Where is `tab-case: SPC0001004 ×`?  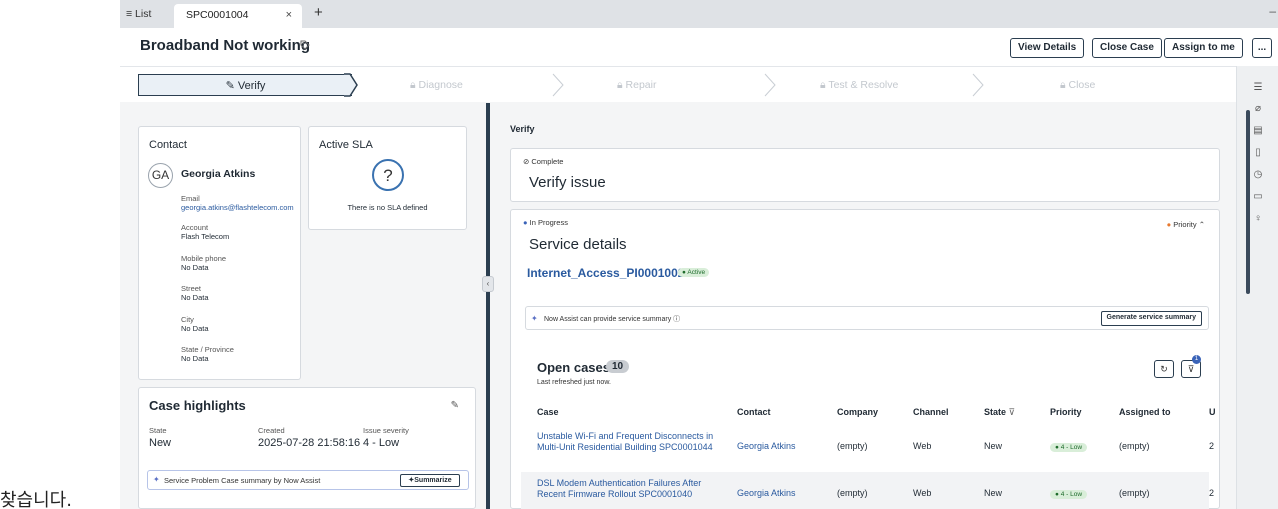
tab-case: SPC0001004 × is located at coordinates (238, 16).